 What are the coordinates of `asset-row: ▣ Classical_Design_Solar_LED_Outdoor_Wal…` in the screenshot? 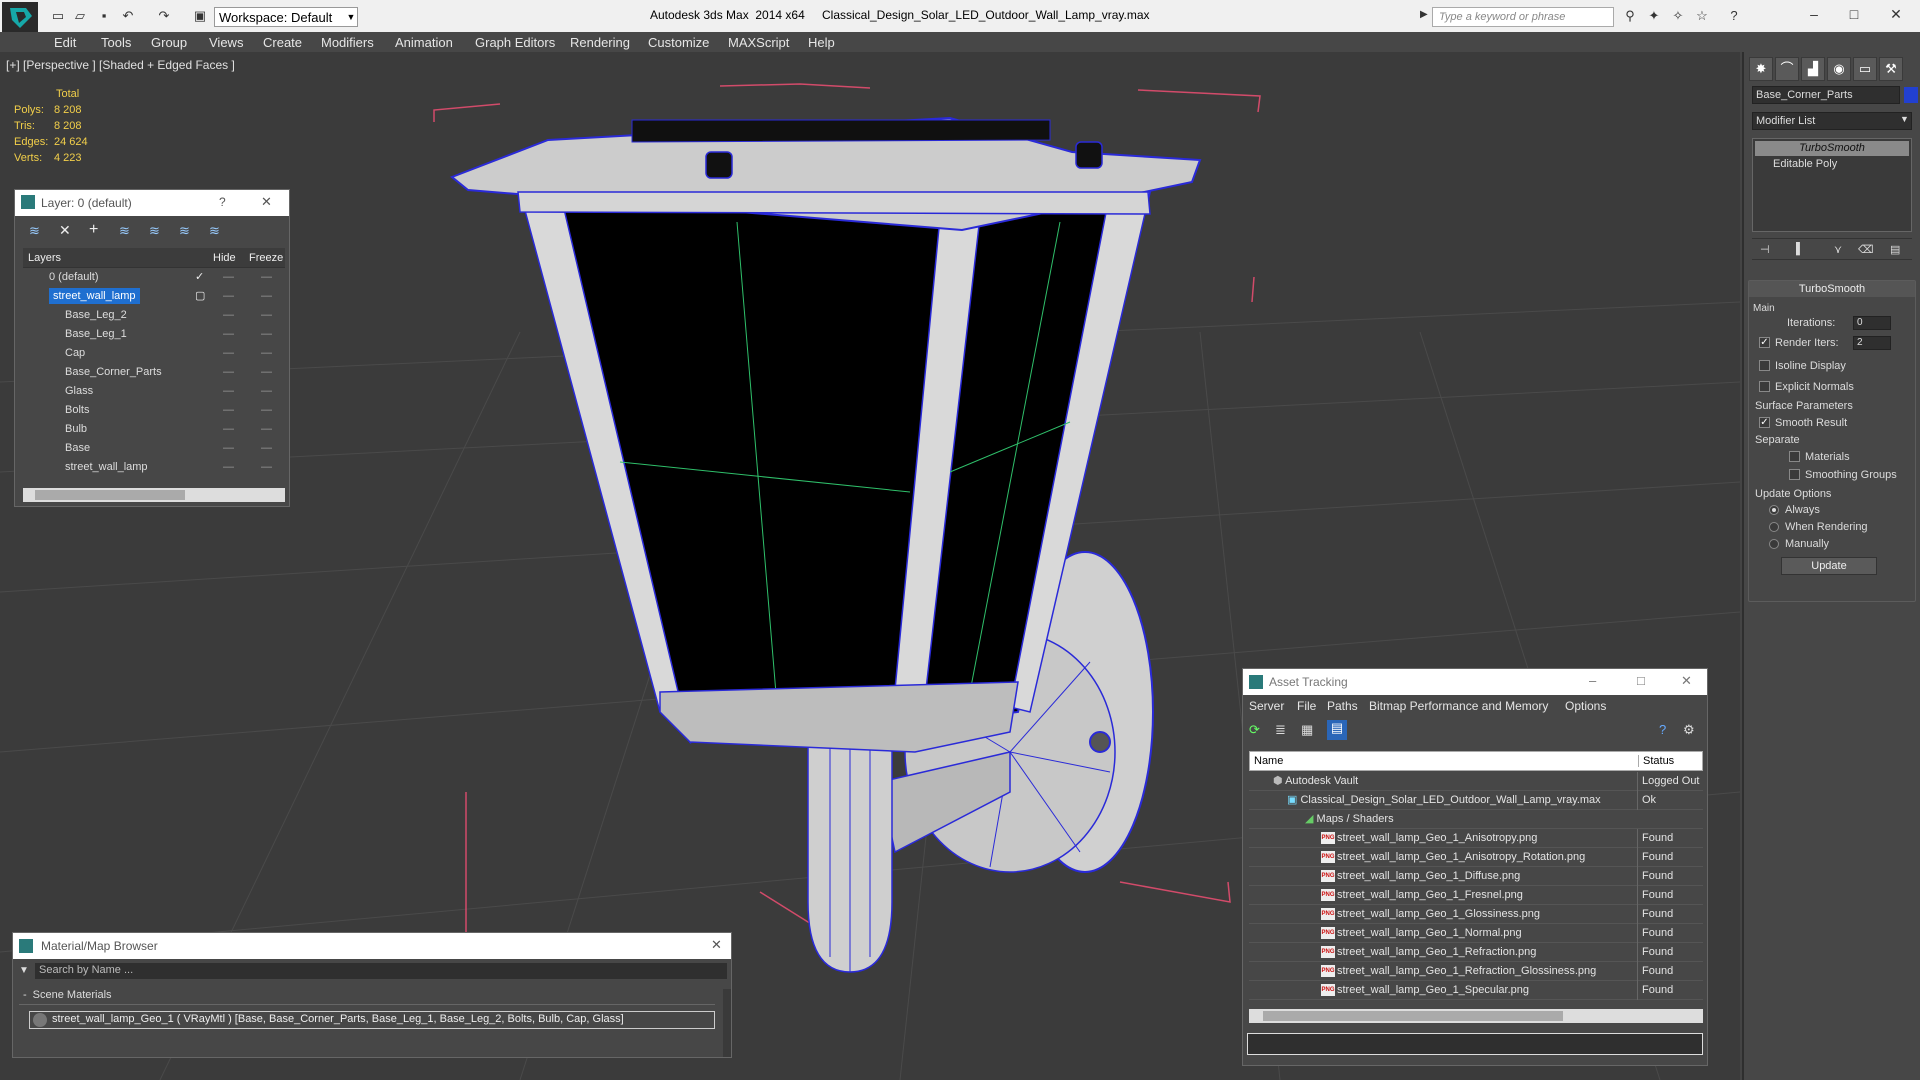 It's located at (1476, 800).